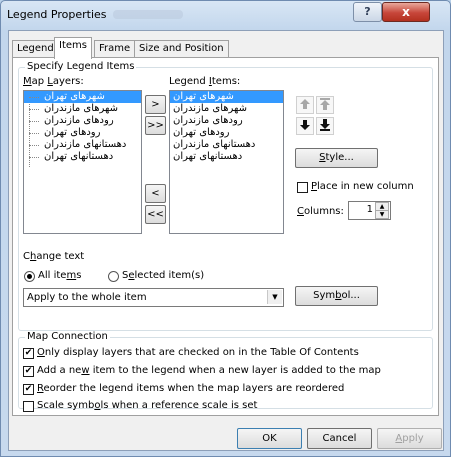 This screenshot has height=457, width=451. I want to click on place-new-column-label: Place in new column, so click(362, 186).